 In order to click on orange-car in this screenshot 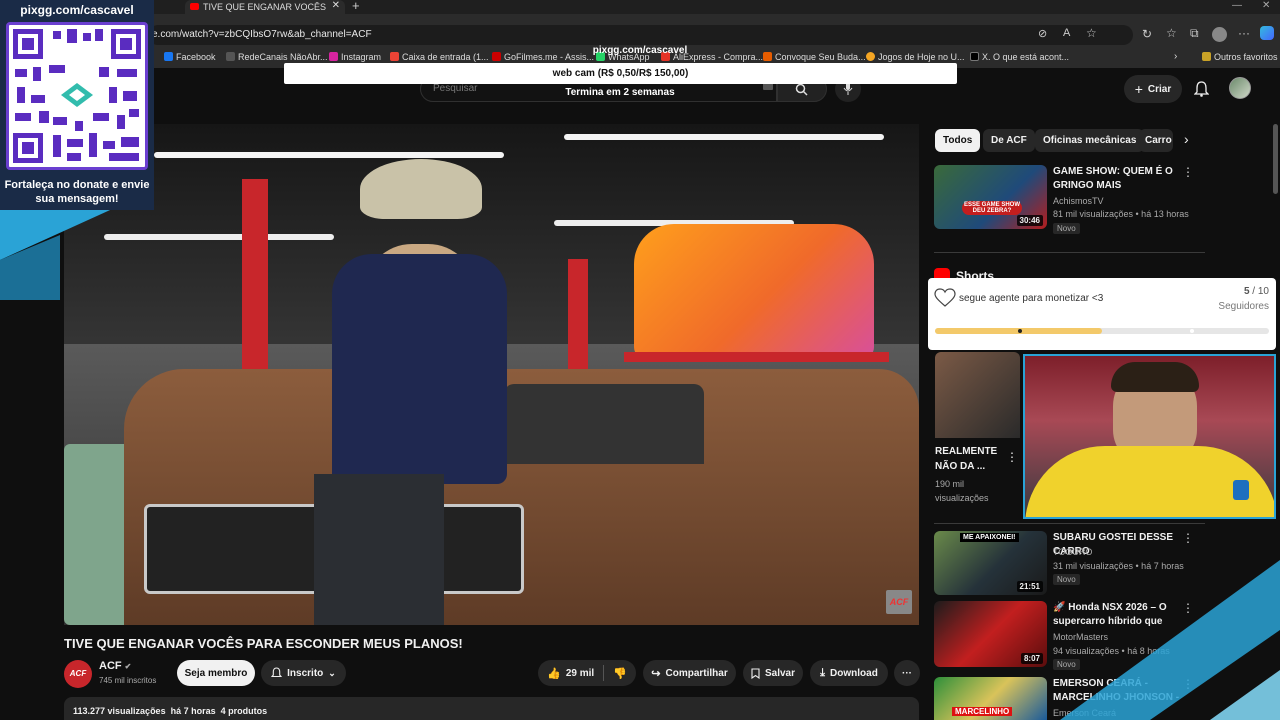, I will do `click(754, 291)`.